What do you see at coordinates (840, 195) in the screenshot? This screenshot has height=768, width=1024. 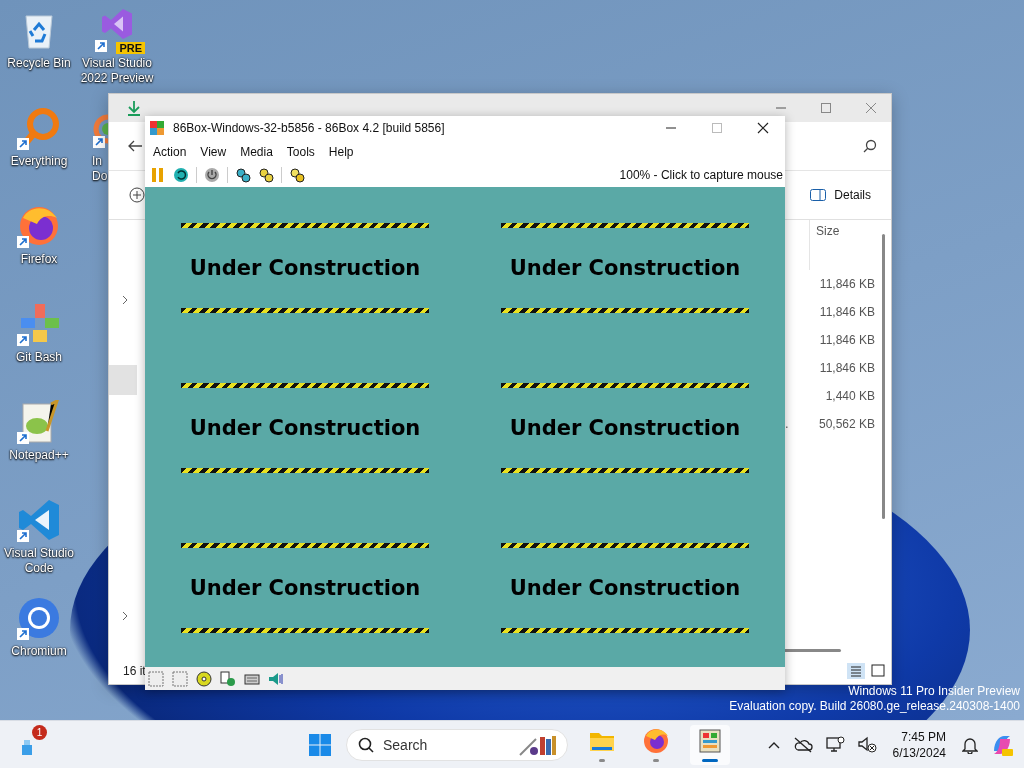 I see `details-button: Details` at bounding box center [840, 195].